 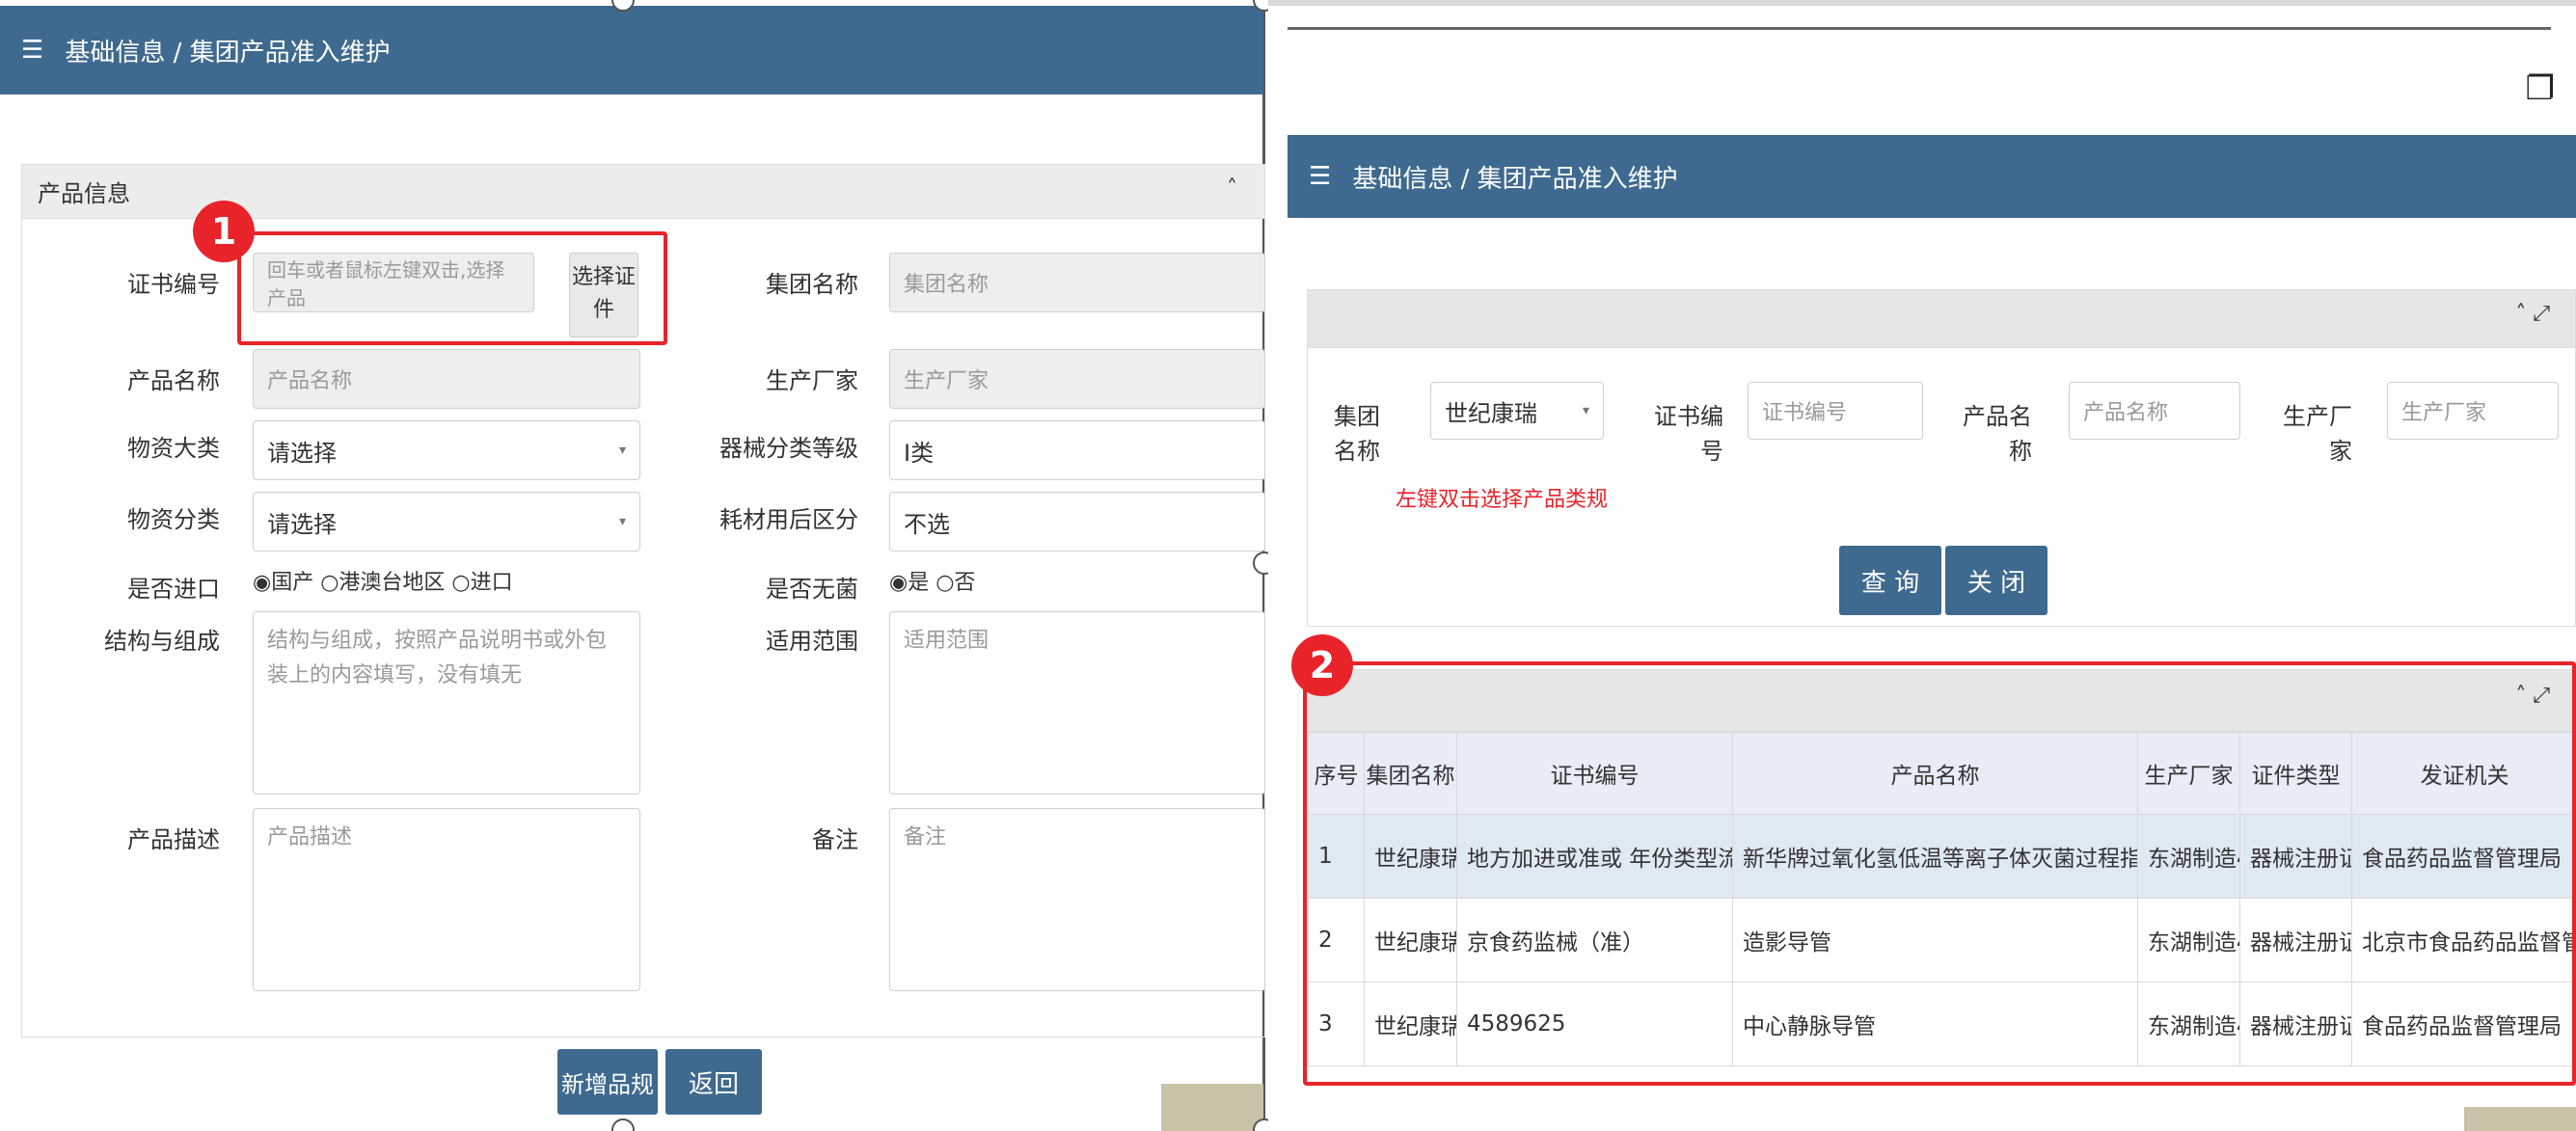 What do you see at coordinates (927, 524) in the screenshot?
I see `consumable-split-value: 不选` at bounding box center [927, 524].